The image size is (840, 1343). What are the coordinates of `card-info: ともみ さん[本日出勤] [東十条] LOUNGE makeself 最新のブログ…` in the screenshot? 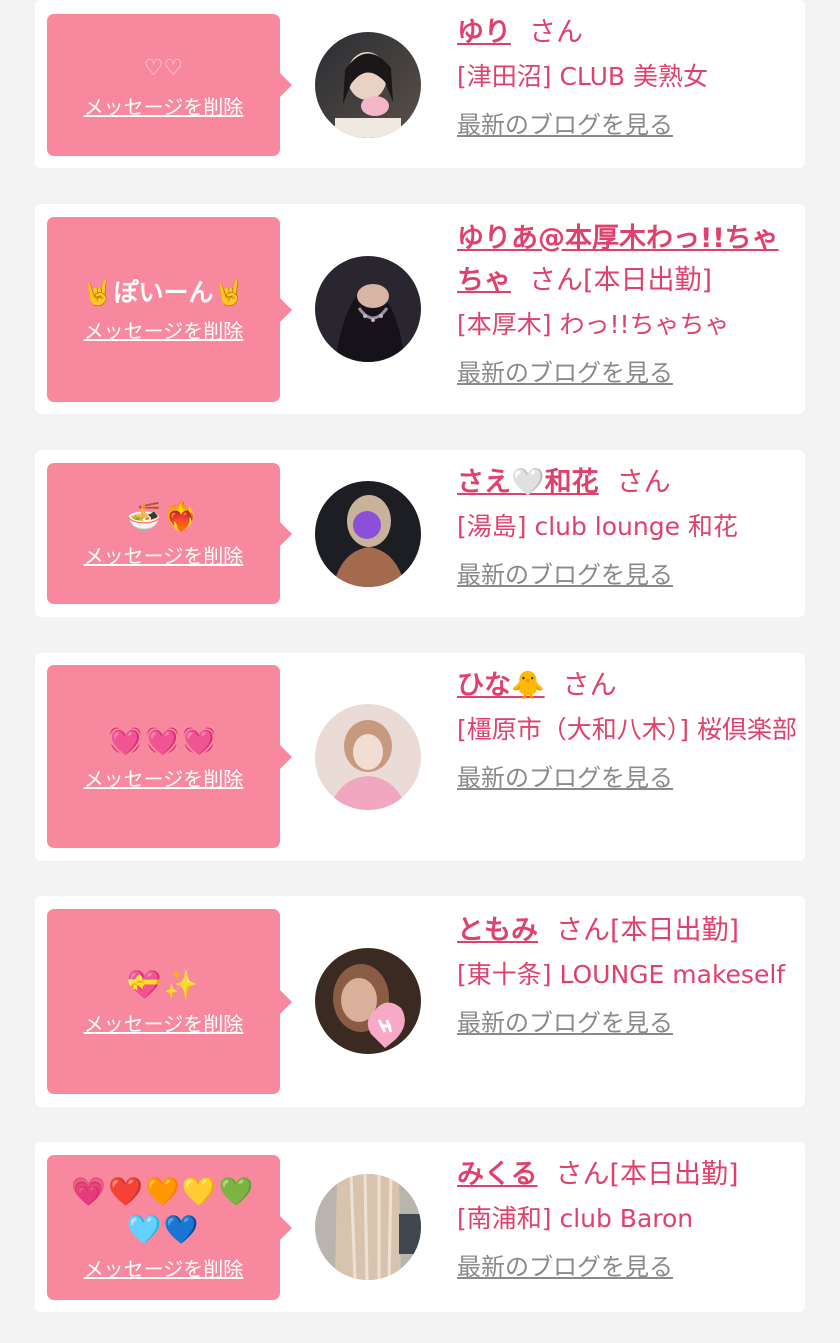 It's located at (627, 975).